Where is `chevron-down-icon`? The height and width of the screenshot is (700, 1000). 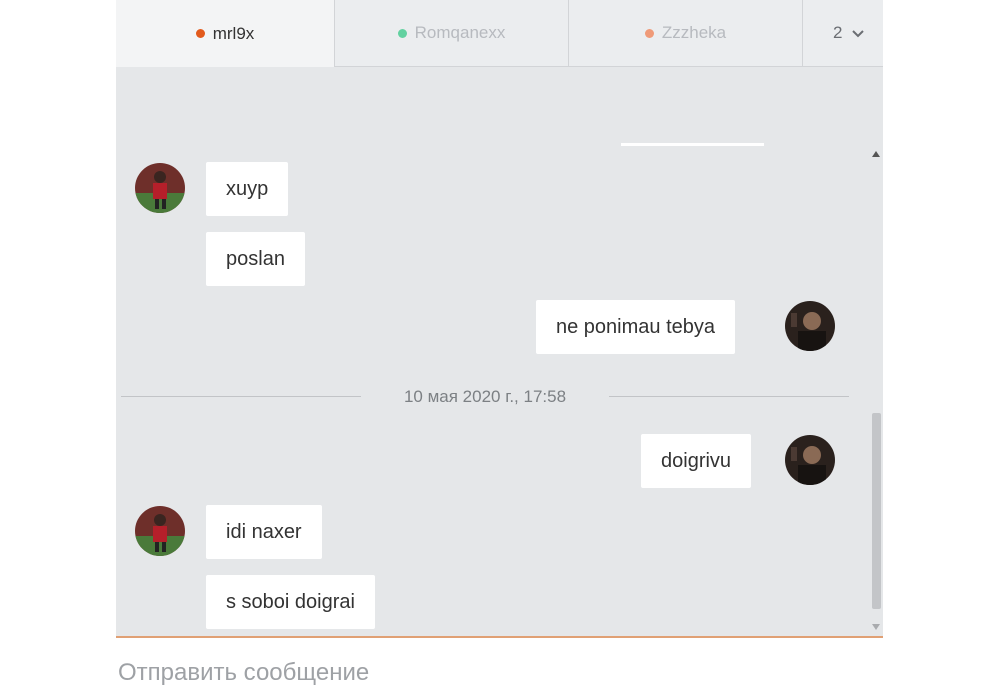 chevron-down-icon is located at coordinates (858, 33).